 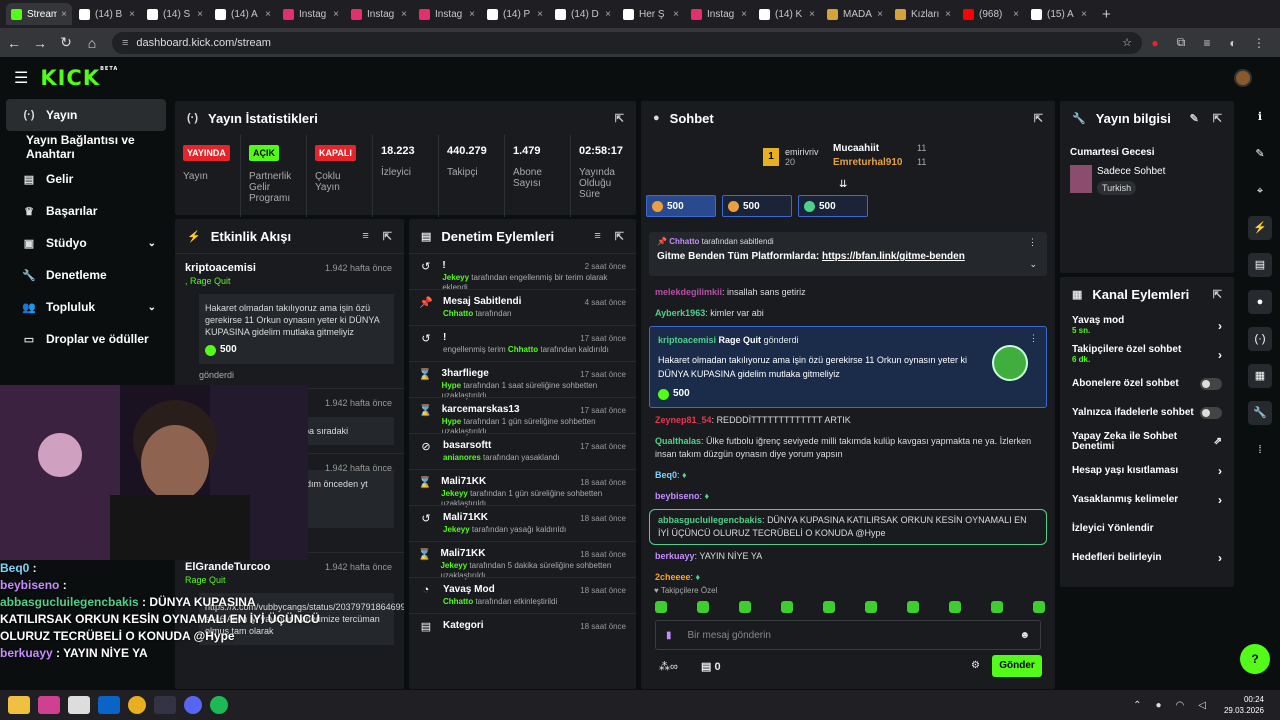 What do you see at coordinates (1169, 705) in the screenshot?
I see `system-tray: ⌃ ● ◠ ◁` at bounding box center [1169, 705].